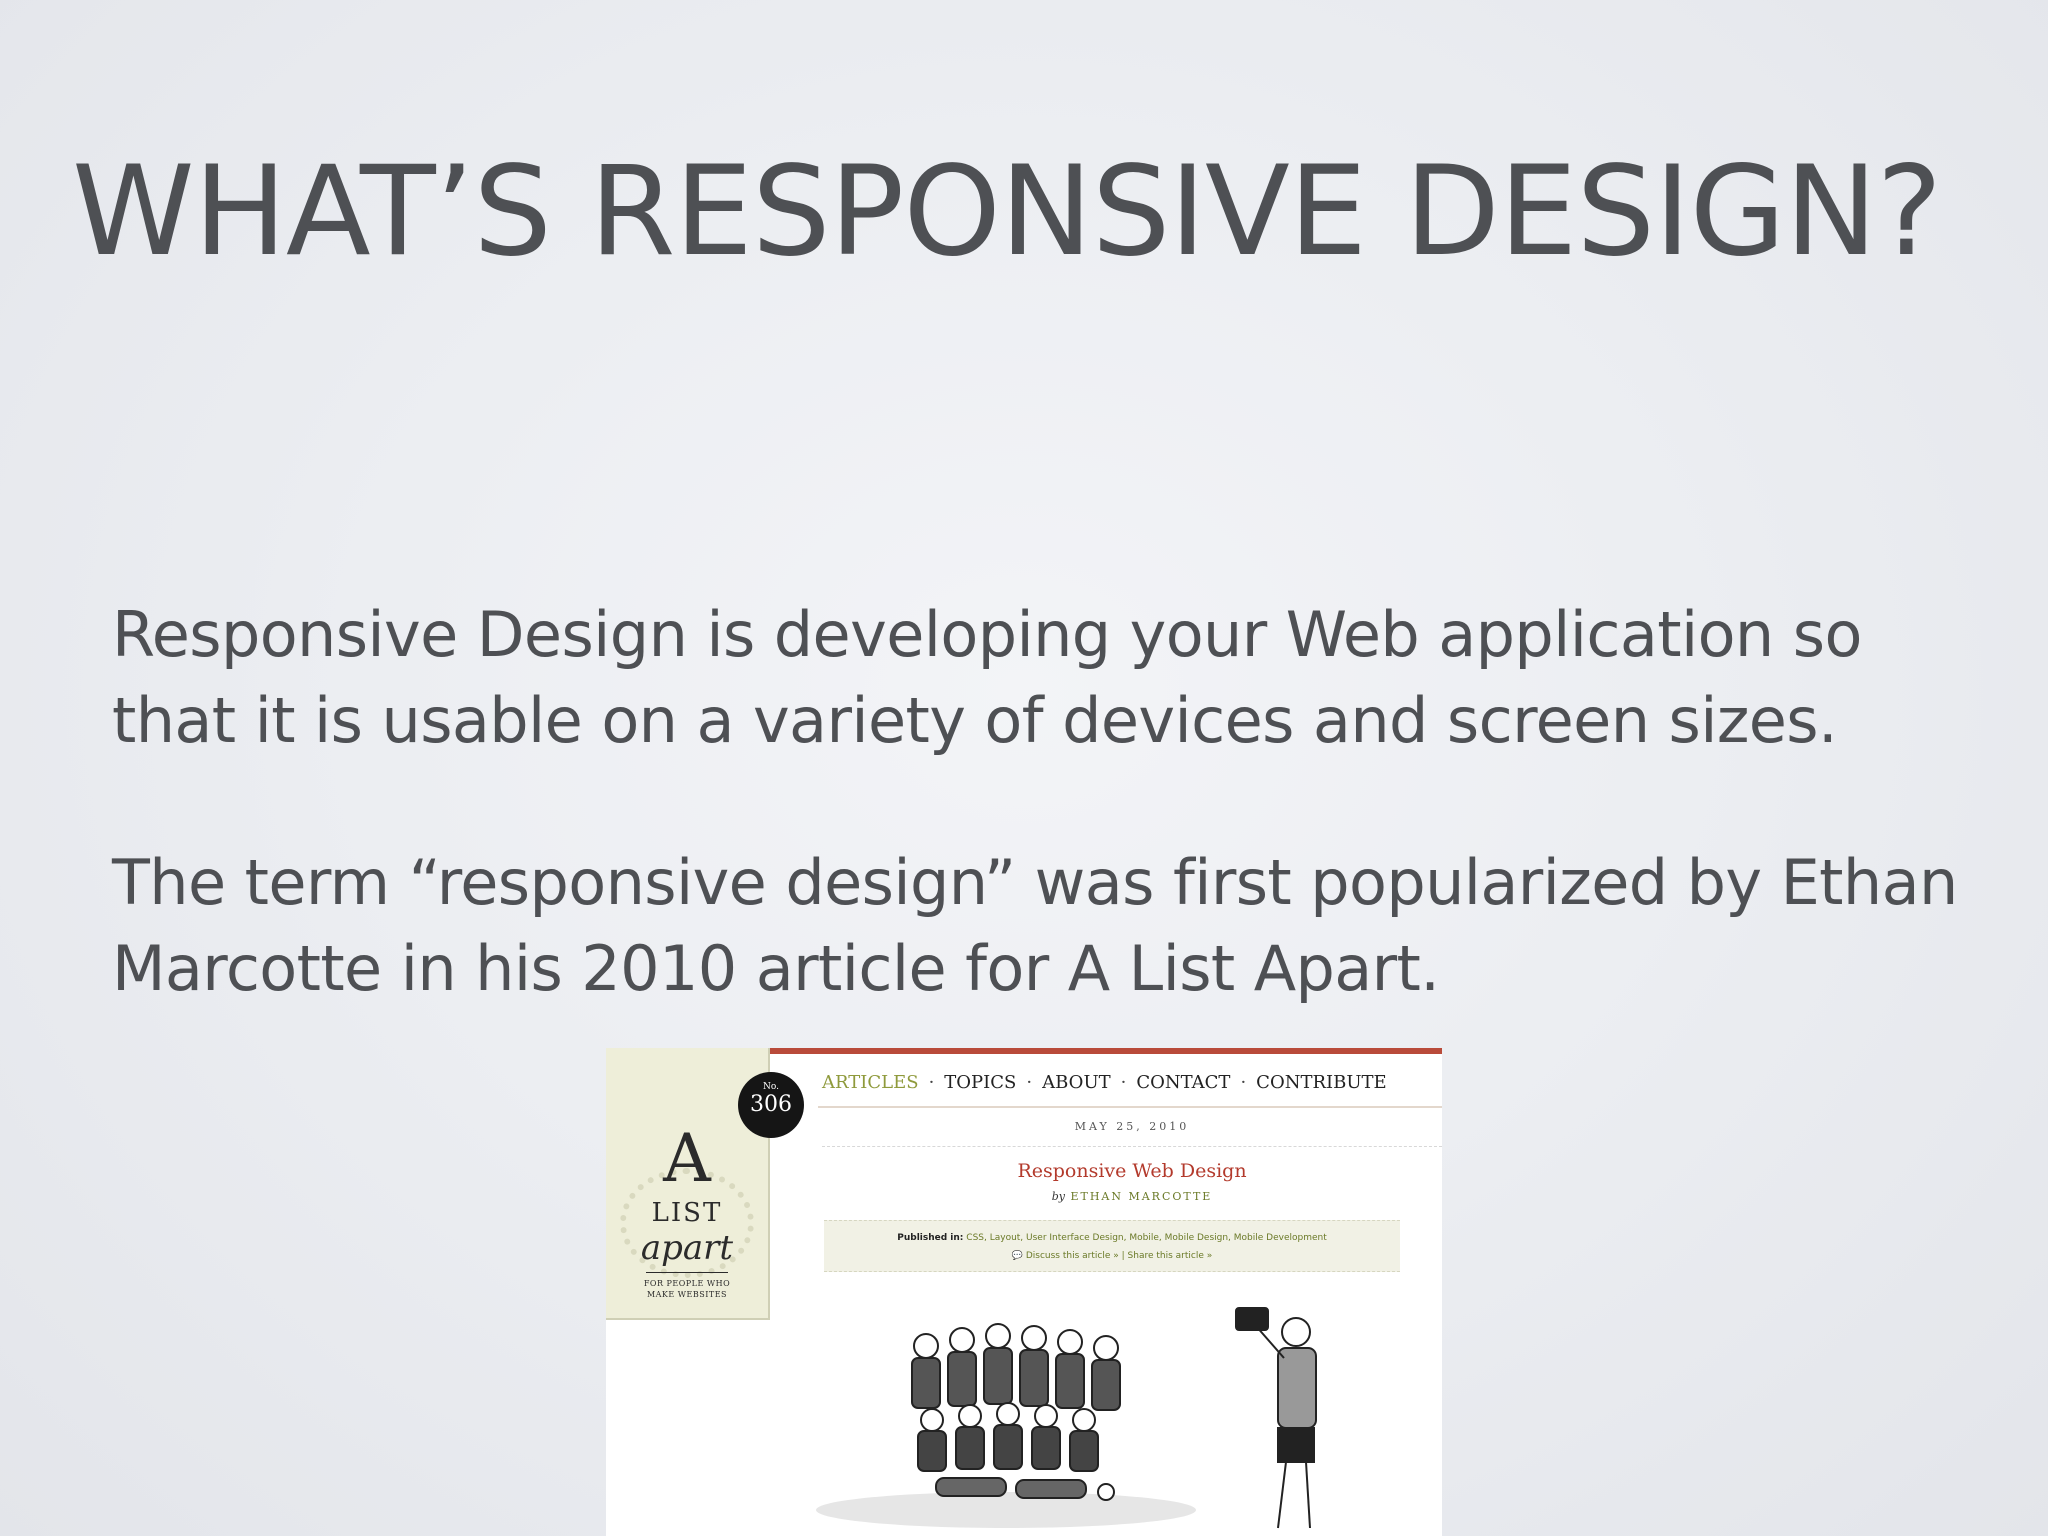  What do you see at coordinates (1006, 1510) in the screenshot?
I see `ground-shadow` at bounding box center [1006, 1510].